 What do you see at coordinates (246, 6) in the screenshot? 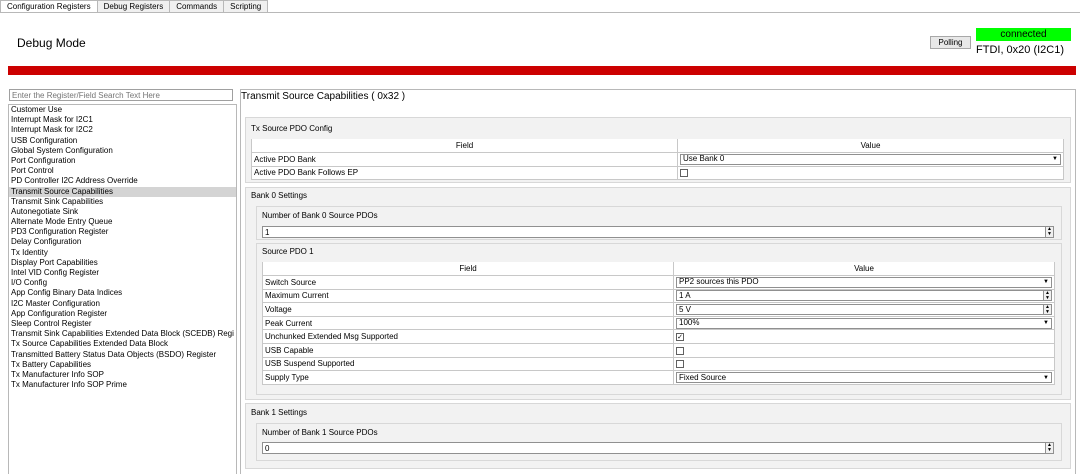
I see `tab-scripting: Scripting` at bounding box center [246, 6].